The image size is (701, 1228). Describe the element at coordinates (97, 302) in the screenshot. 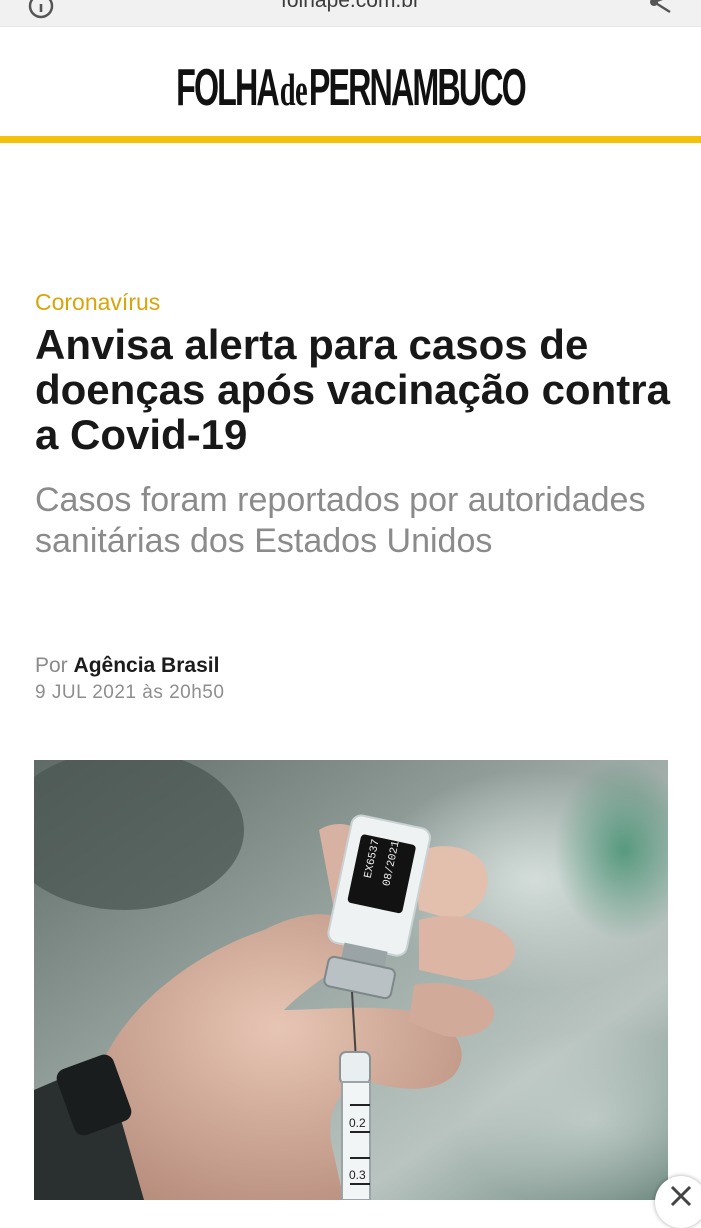

I see `article-category: Coronavírus` at that location.